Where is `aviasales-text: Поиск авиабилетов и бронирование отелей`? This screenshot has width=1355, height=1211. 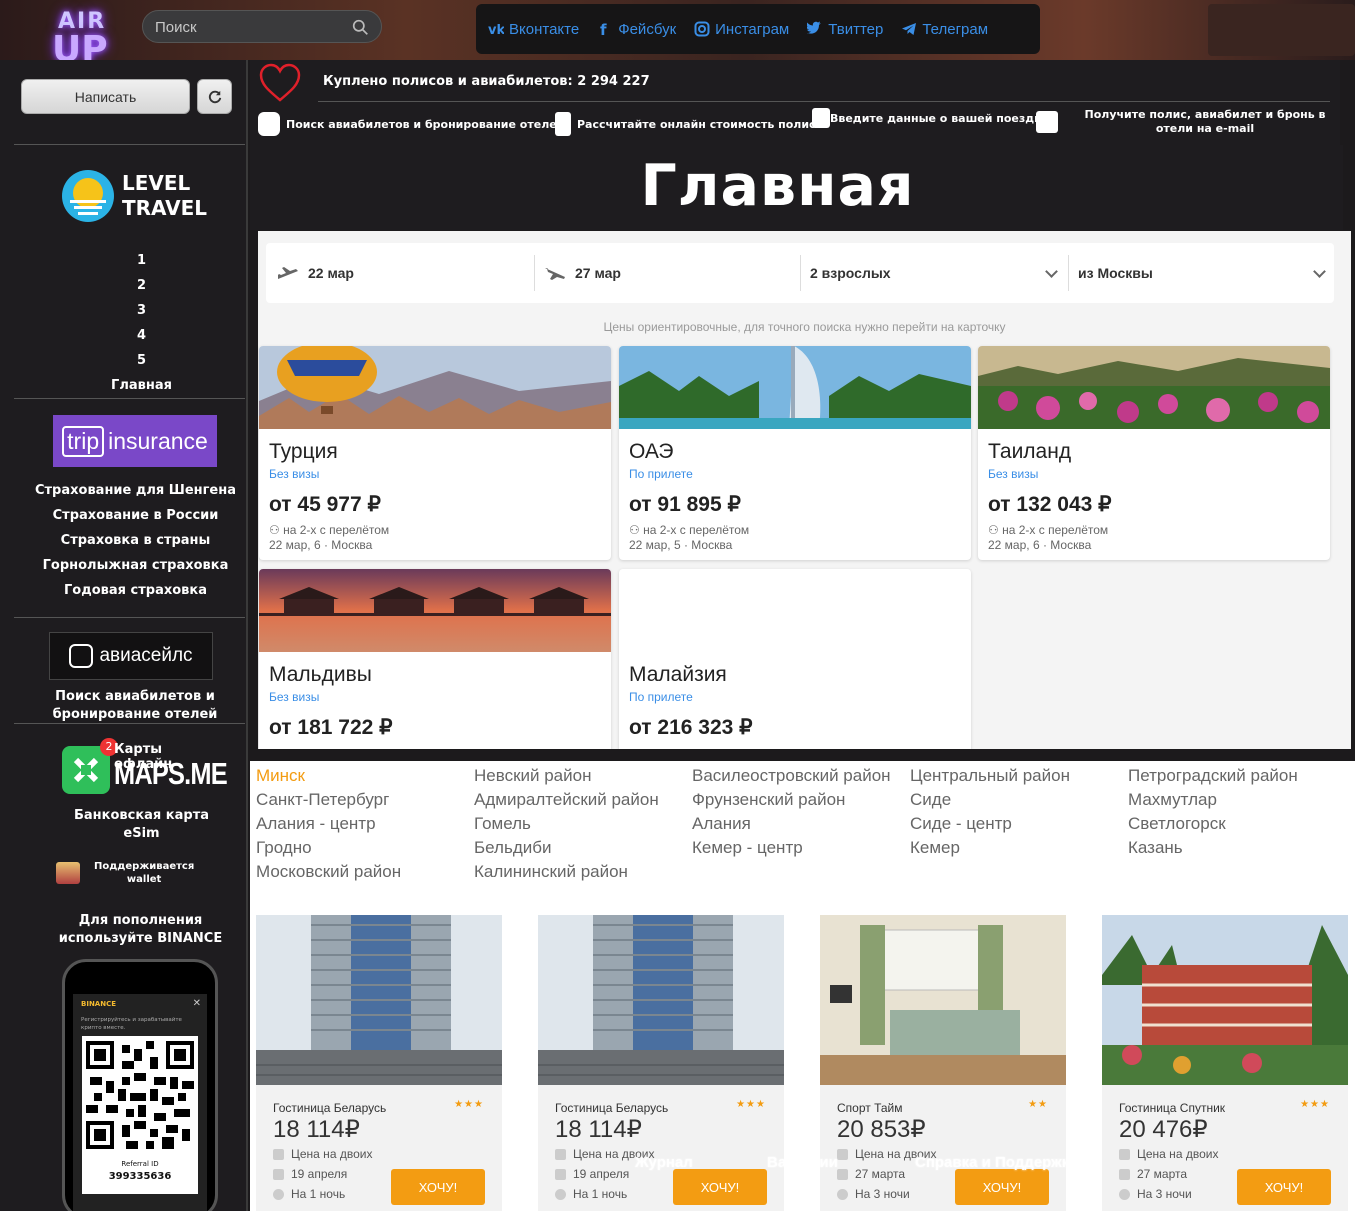
aviasales-text: Поиск авиабилетов и бронирование отелей is located at coordinates (135, 706).